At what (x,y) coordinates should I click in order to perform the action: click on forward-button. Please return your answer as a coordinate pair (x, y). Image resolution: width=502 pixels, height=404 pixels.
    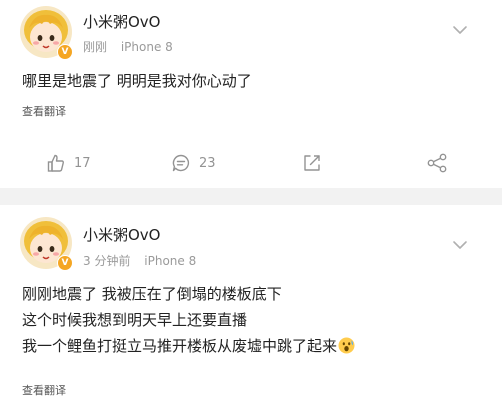
    Looking at the image, I should click on (437, 163).